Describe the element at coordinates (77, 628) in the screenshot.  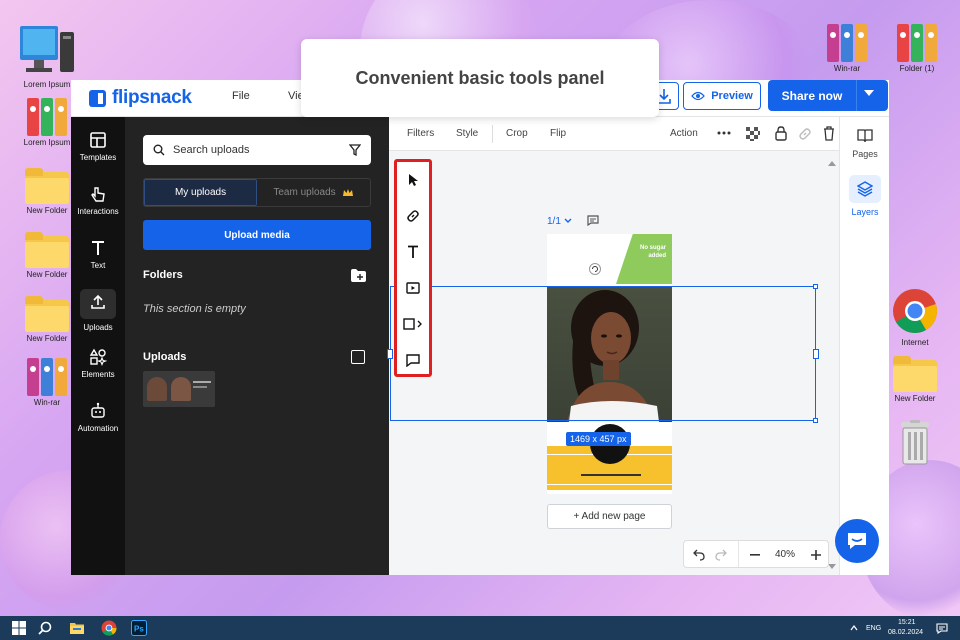
I see `file-explorer-icon` at that location.